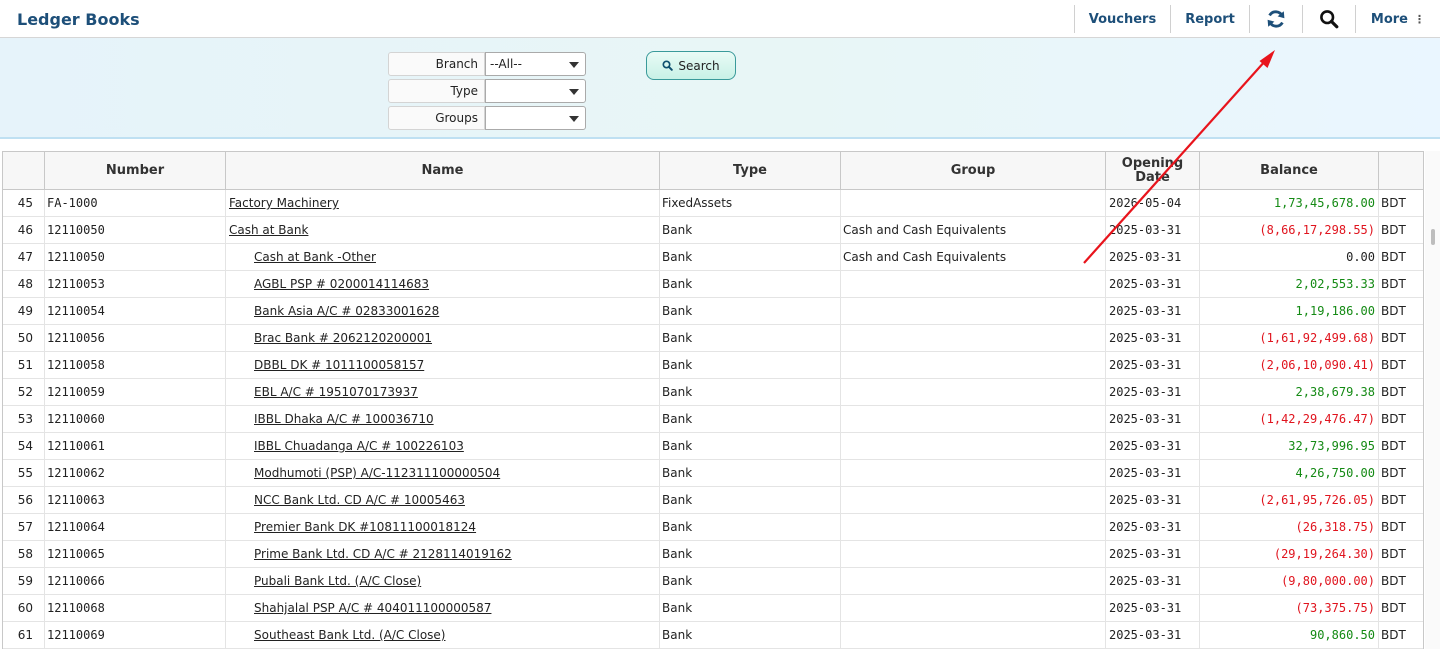  What do you see at coordinates (750, 171) in the screenshot?
I see `header-type: Type` at bounding box center [750, 171].